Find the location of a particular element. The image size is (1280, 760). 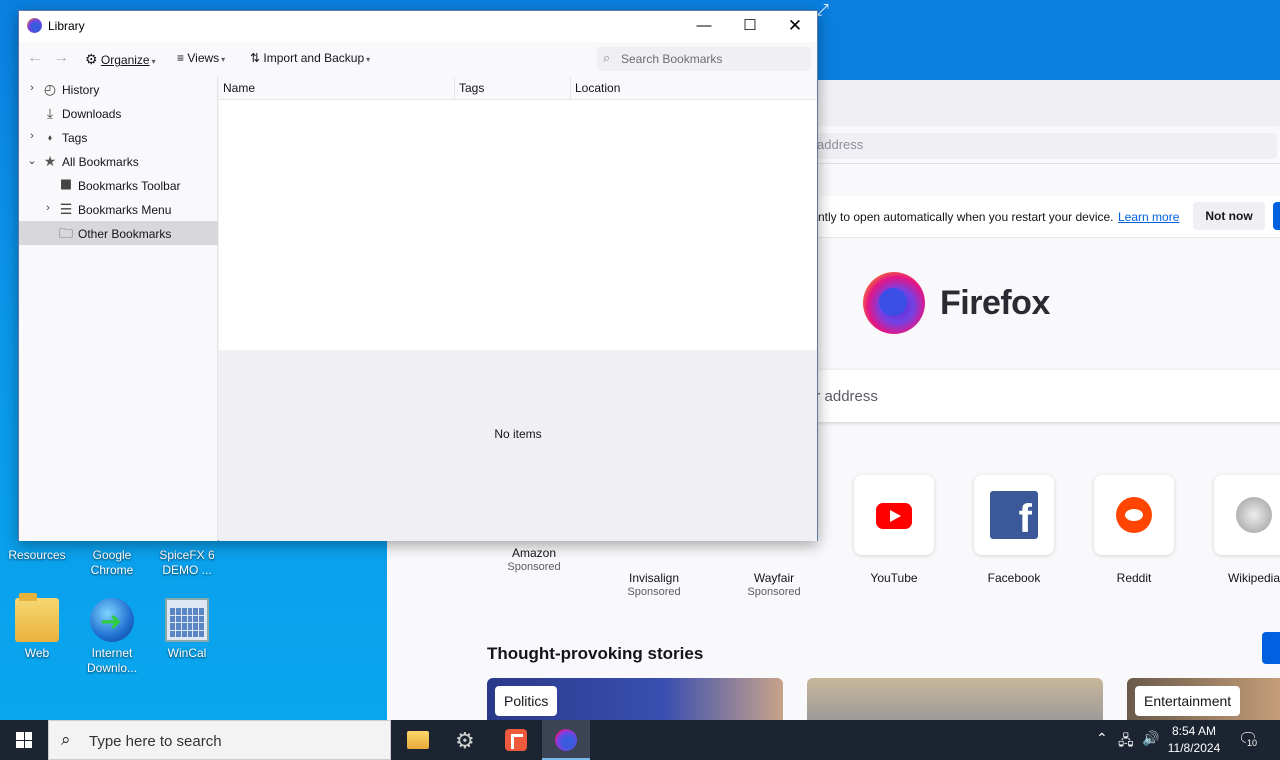

volume-icon: 🔊 is located at coordinates (1150, 738).